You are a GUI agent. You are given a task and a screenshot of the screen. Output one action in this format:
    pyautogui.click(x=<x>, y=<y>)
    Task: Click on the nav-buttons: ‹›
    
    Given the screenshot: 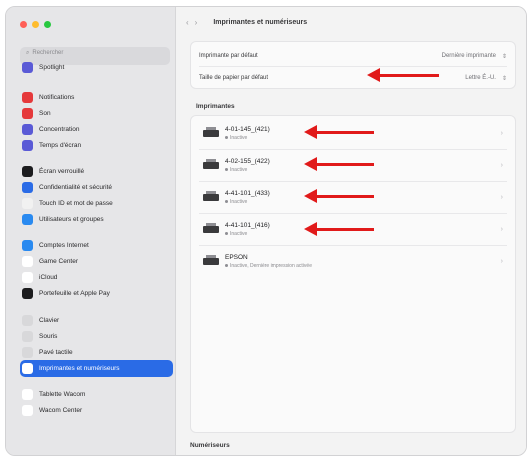 What is the action you would take?
    pyautogui.click(x=194, y=22)
    